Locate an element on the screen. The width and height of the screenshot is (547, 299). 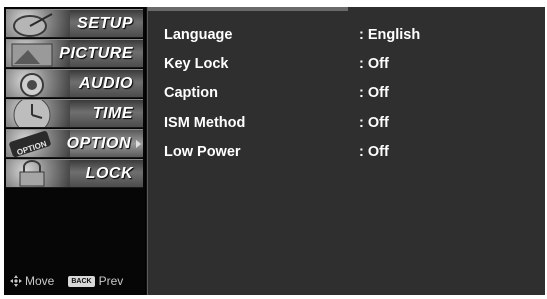
satellite-dish-icon is located at coordinates (38, 23).